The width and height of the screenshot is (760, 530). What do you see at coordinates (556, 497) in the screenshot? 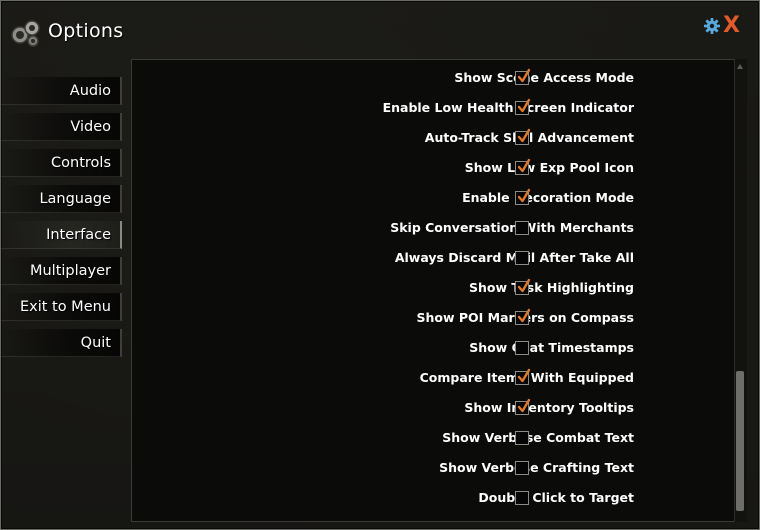
I see `option-label: Double Click to Target` at bounding box center [556, 497].